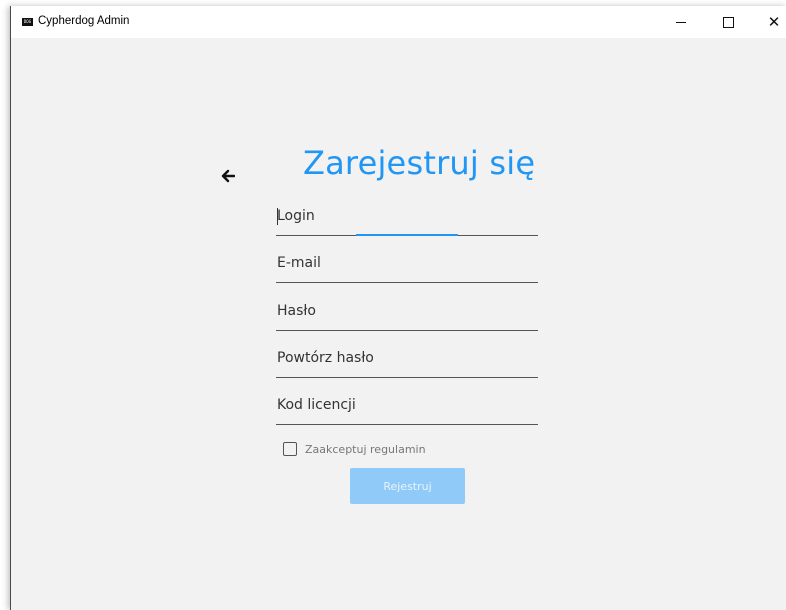  I want to click on maximize-button, so click(728, 22).